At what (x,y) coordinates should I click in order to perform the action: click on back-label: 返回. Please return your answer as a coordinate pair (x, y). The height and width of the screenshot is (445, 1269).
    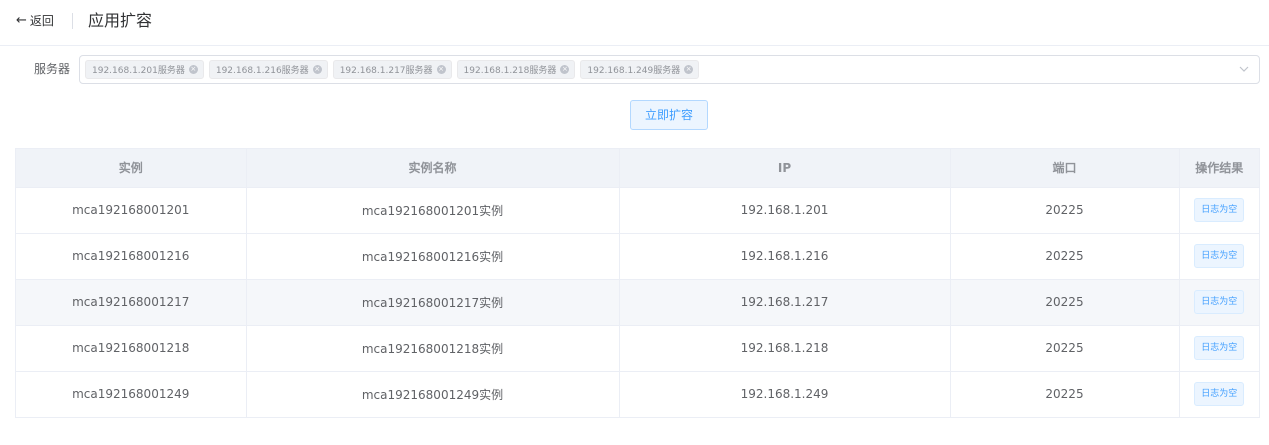
    Looking at the image, I should click on (41, 21).